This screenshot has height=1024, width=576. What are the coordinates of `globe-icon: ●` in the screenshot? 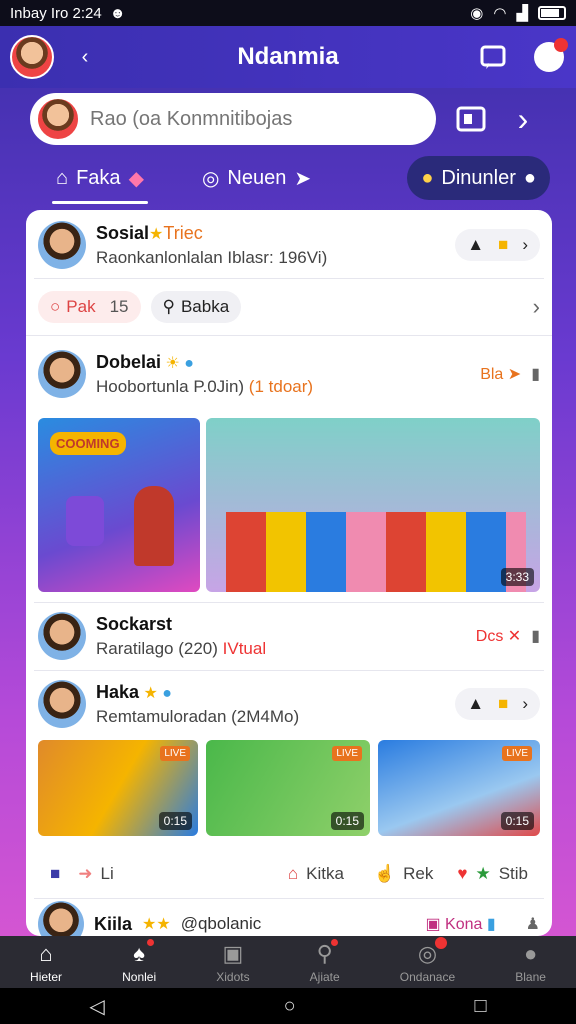 It's located at (189, 363).